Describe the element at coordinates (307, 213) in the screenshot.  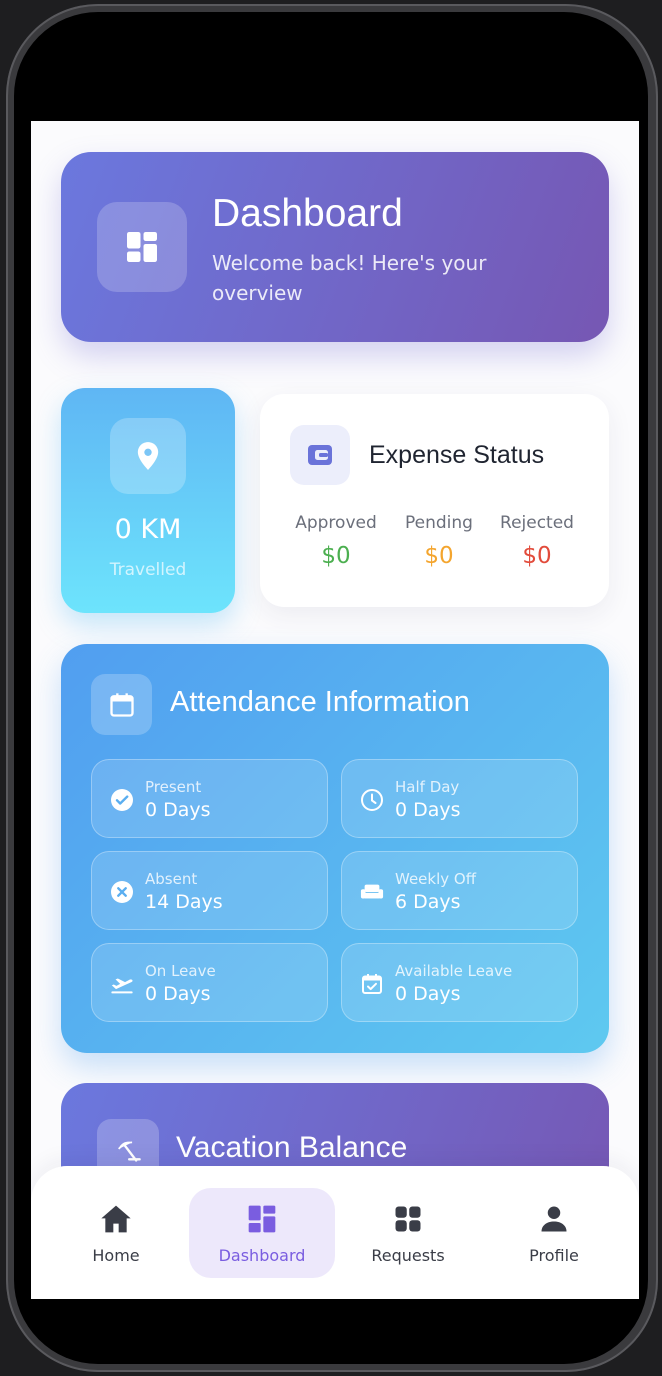
I see `page-title: Dashboard` at that location.